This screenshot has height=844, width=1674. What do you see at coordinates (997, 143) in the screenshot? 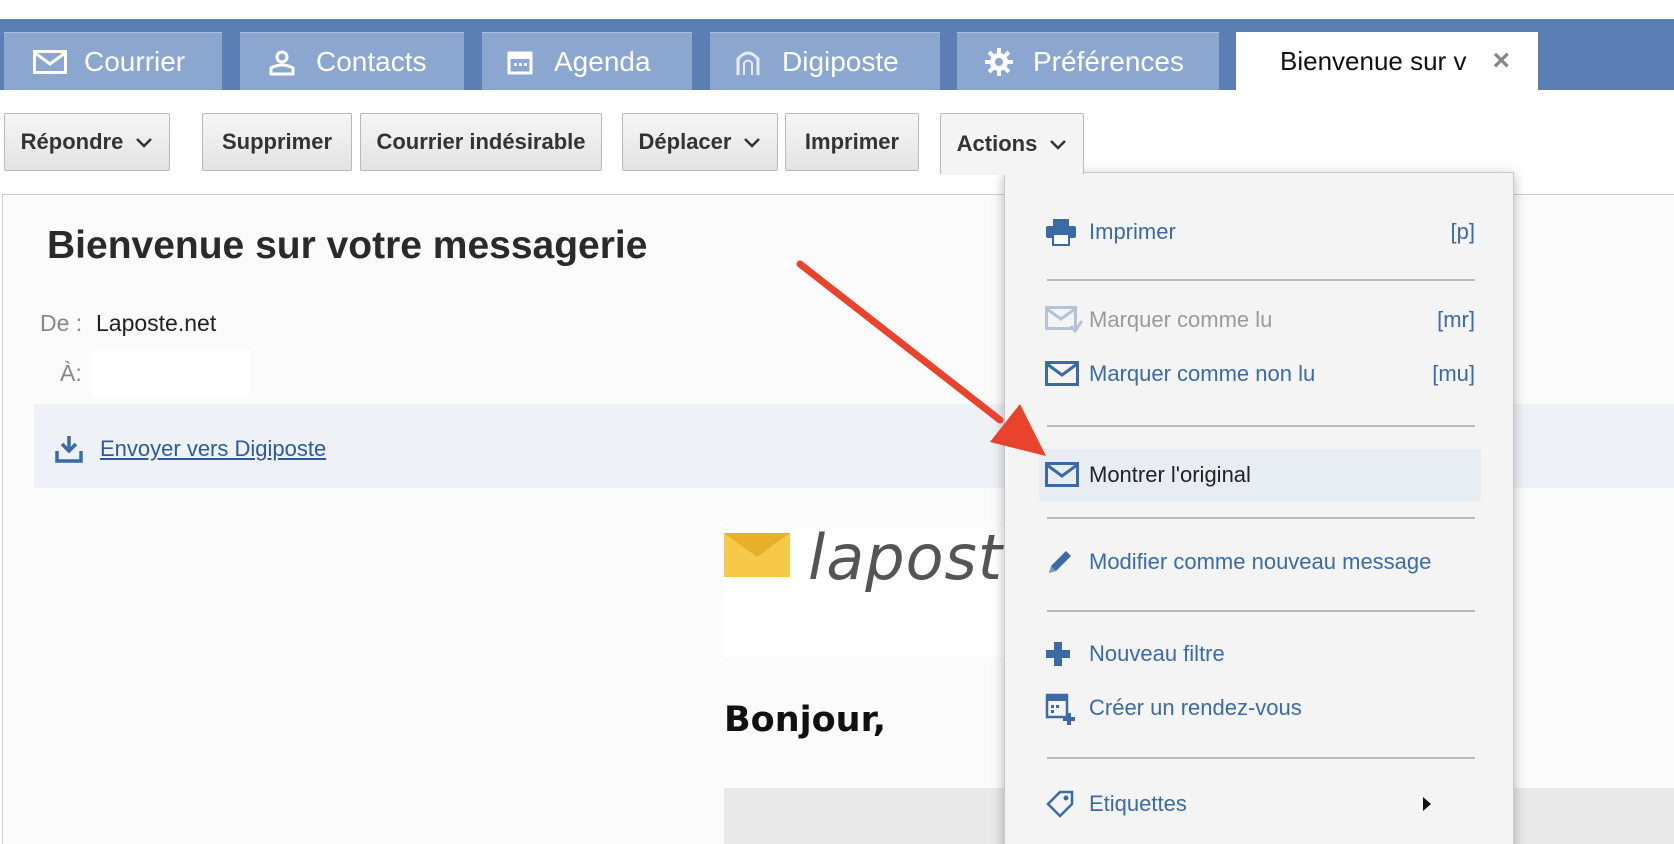
I see `actions-label: Actions` at bounding box center [997, 143].